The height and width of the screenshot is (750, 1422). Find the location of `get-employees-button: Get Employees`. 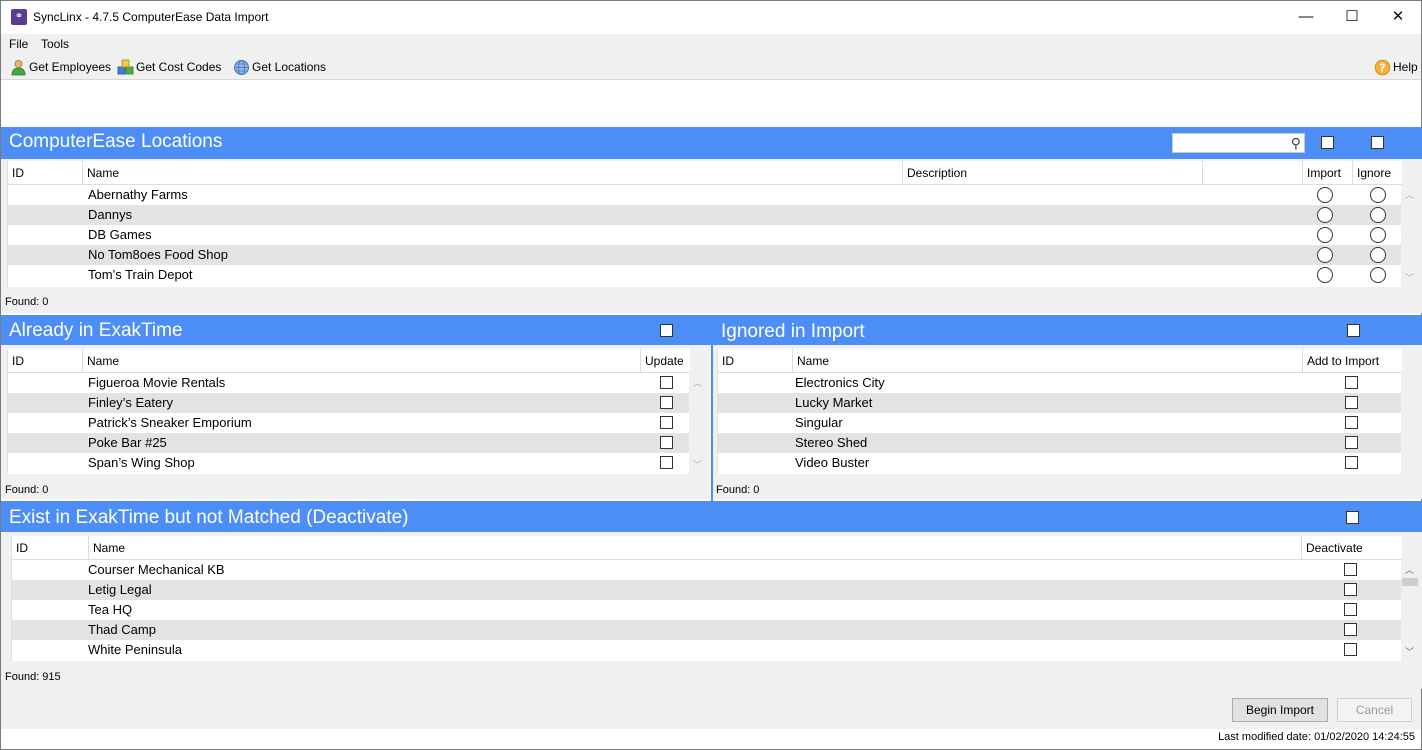

get-employees-button: Get Employees is located at coordinates (60, 67).